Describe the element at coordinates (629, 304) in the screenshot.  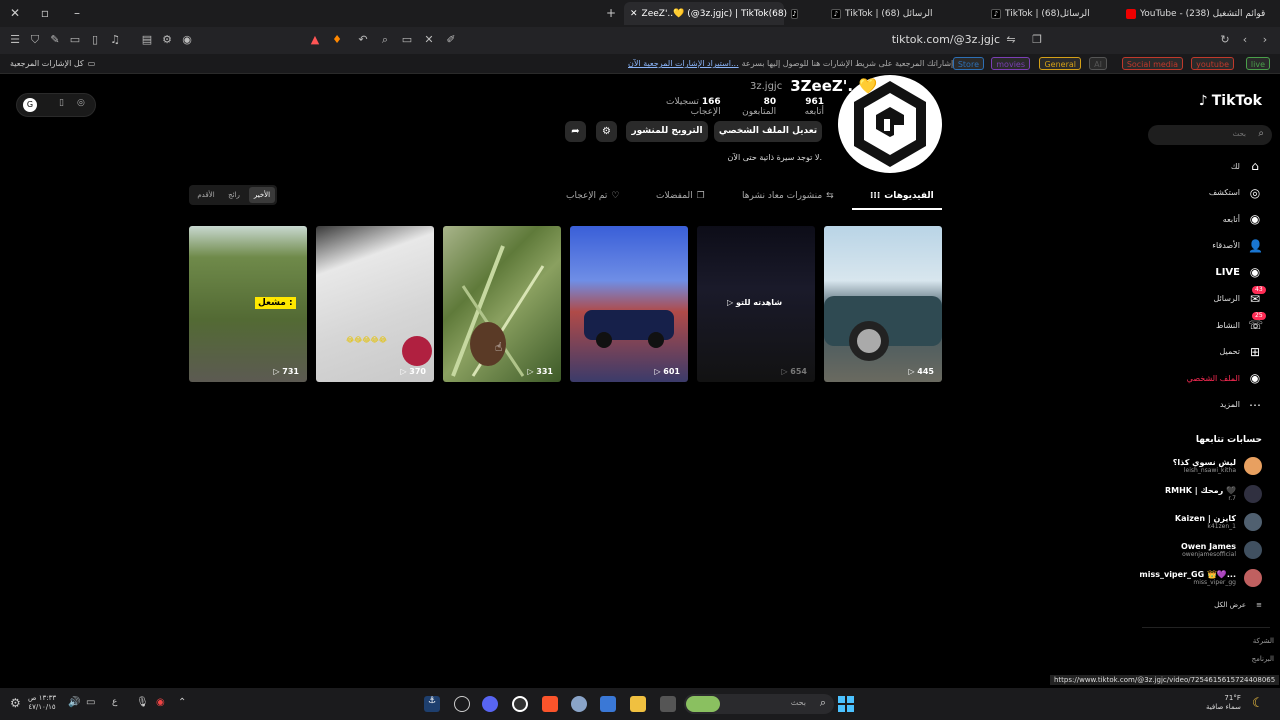
I see `video-thumbnail: ▷ 601` at that location.